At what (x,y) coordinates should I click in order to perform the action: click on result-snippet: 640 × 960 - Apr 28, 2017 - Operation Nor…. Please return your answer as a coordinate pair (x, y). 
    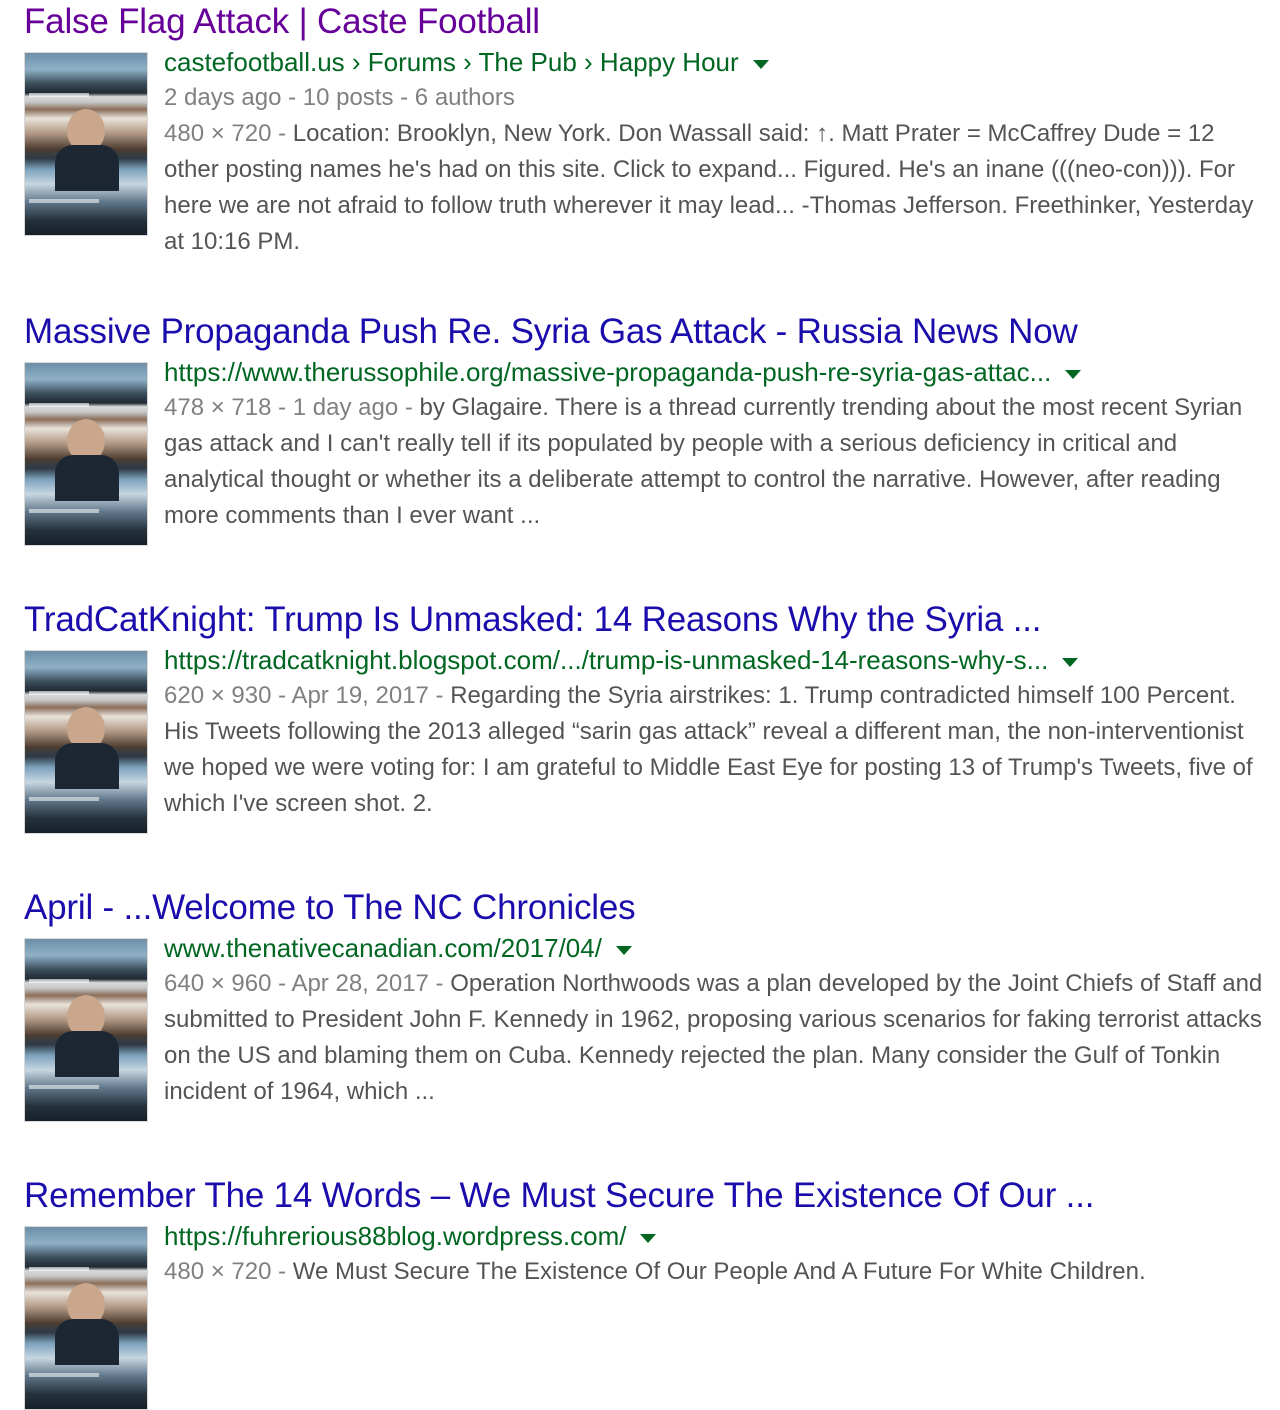
    Looking at the image, I should click on (714, 1038).